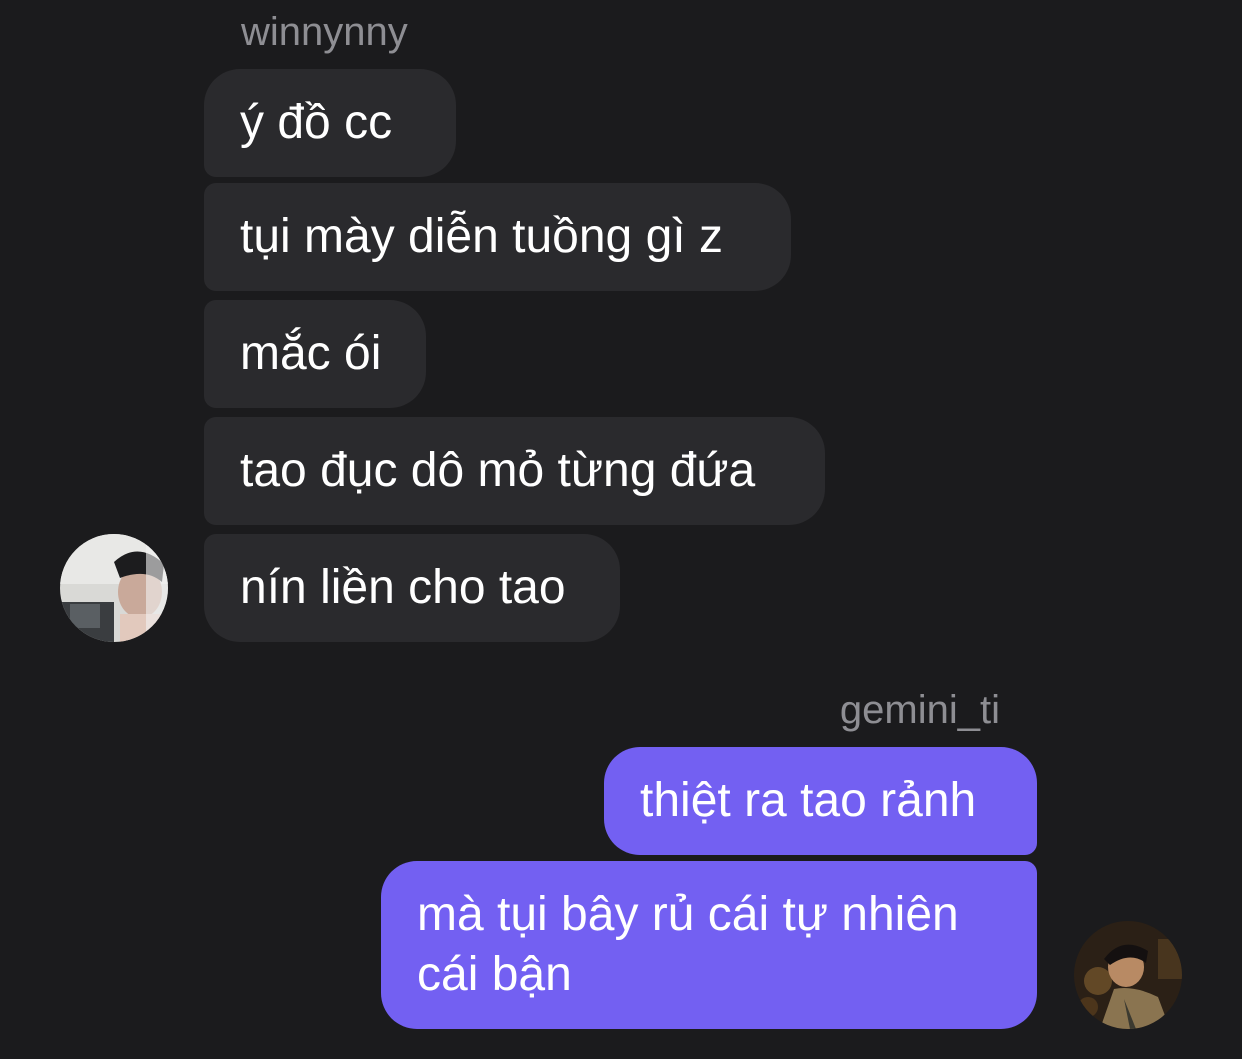 This screenshot has width=1242, height=1059. What do you see at coordinates (412, 588) in the screenshot?
I see `message-bubble: nín liền cho tao` at bounding box center [412, 588].